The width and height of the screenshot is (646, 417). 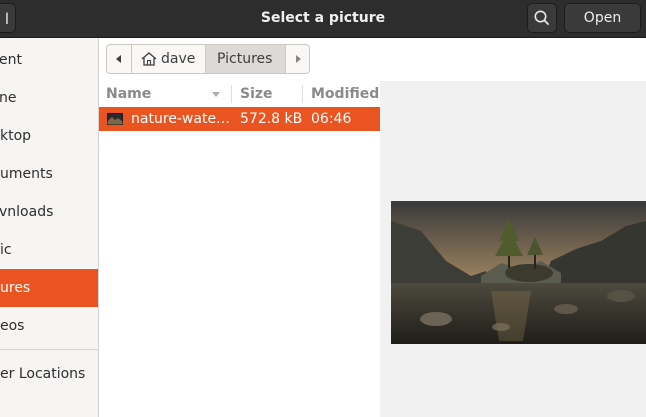 I want to click on file-size: 572.8 kB, so click(x=271, y=119).